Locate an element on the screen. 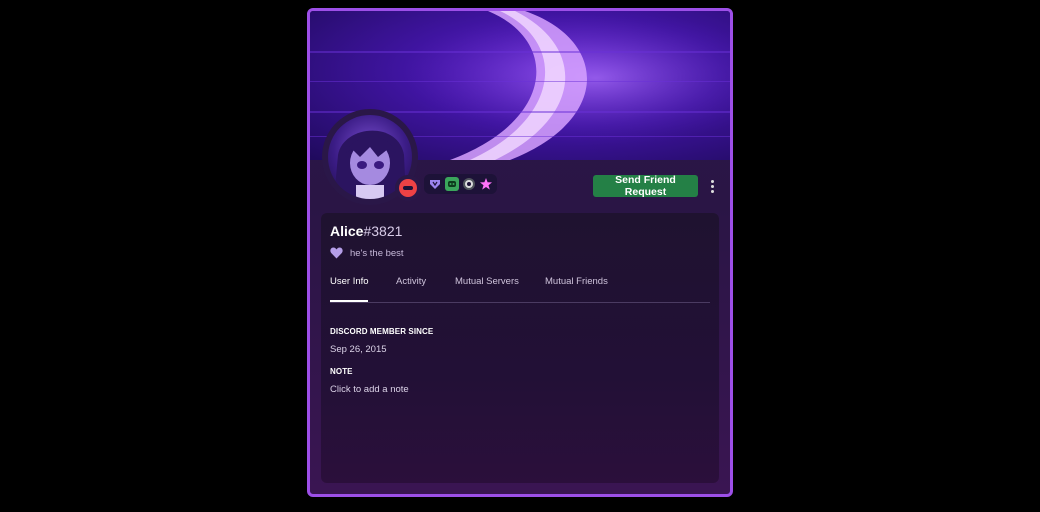  discriminator: #3821 is located at coordinates (383, 231).